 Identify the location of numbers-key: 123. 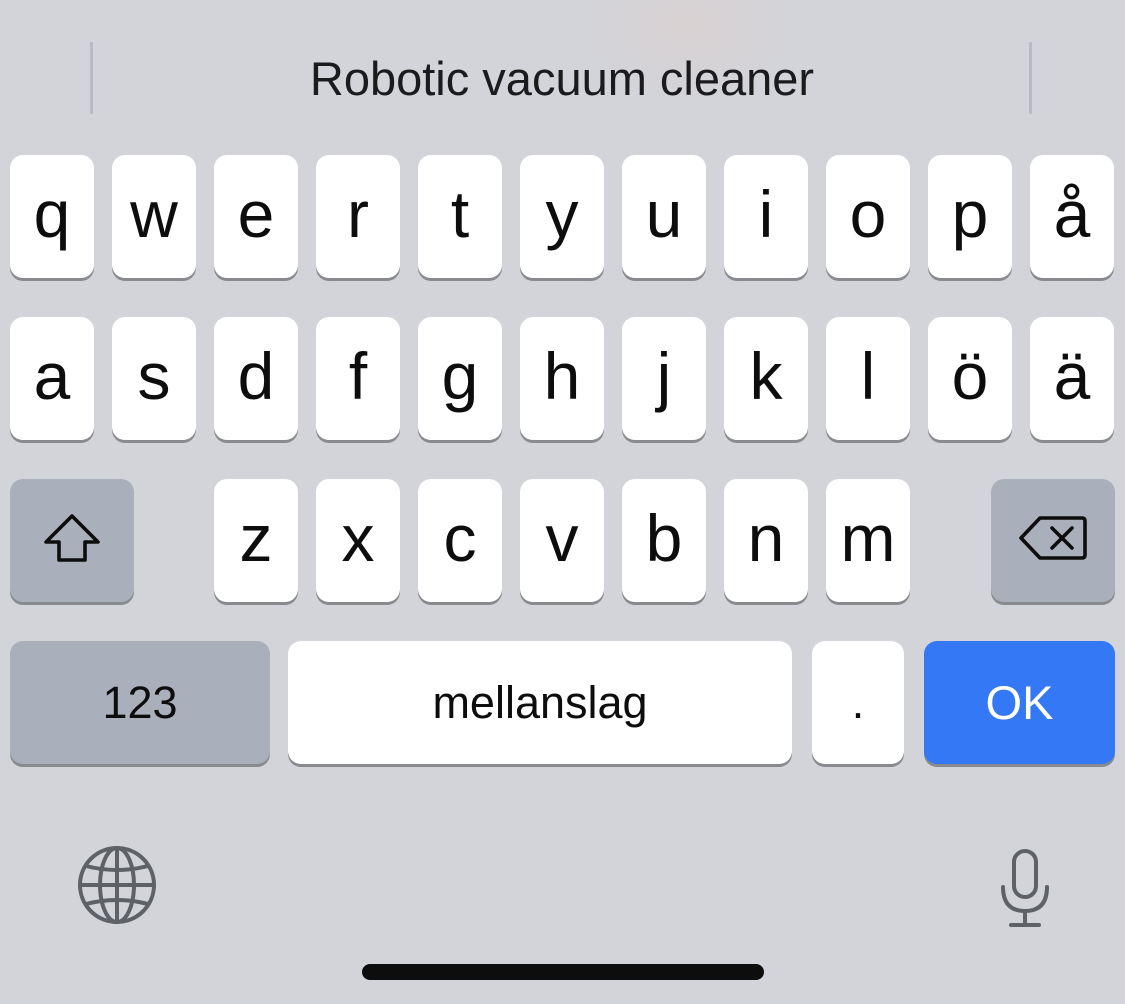
(140, 702).